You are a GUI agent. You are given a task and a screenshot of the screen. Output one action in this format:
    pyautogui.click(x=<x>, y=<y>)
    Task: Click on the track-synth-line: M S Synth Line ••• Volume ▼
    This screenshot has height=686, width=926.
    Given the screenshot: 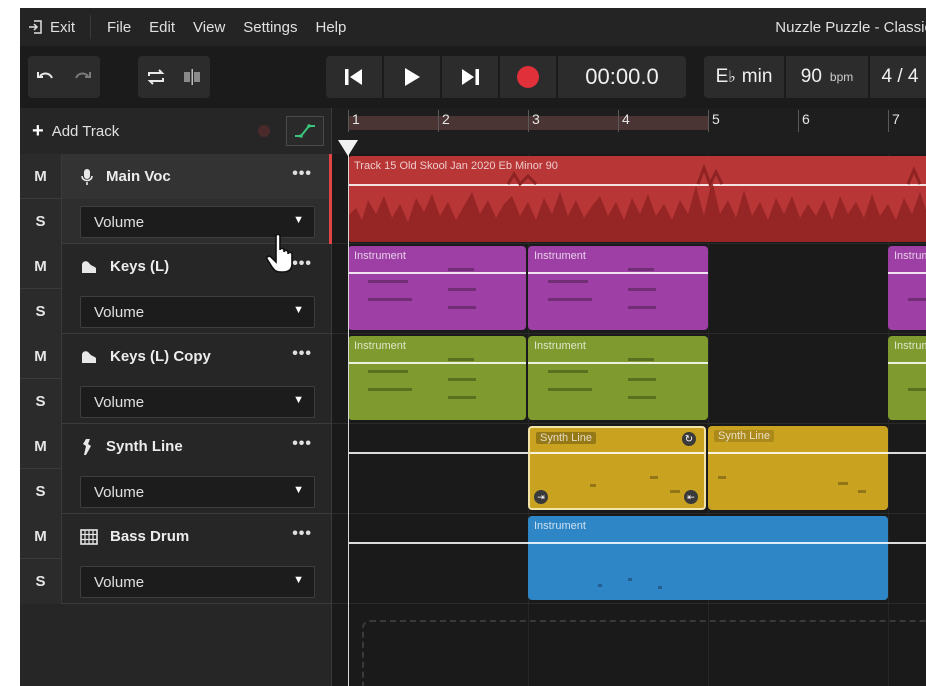 What is the action you would take?
    pyautogui.click(x=176, y=469)
    